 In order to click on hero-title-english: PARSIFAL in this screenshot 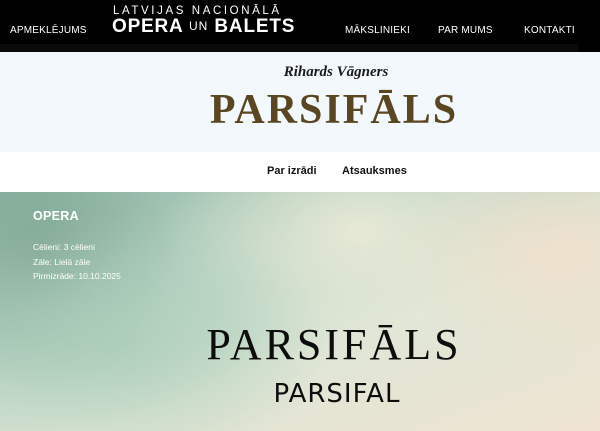, I will do `click(337, 394)`.